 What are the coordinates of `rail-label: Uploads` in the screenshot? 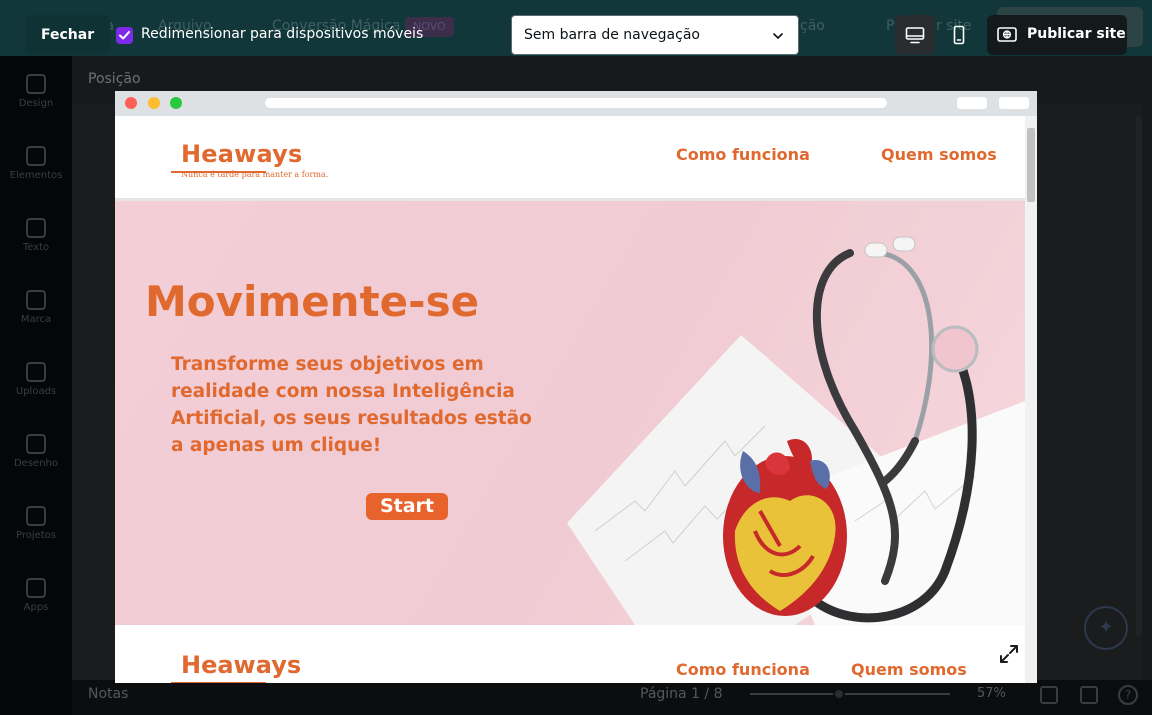 It's located at (36, 391).